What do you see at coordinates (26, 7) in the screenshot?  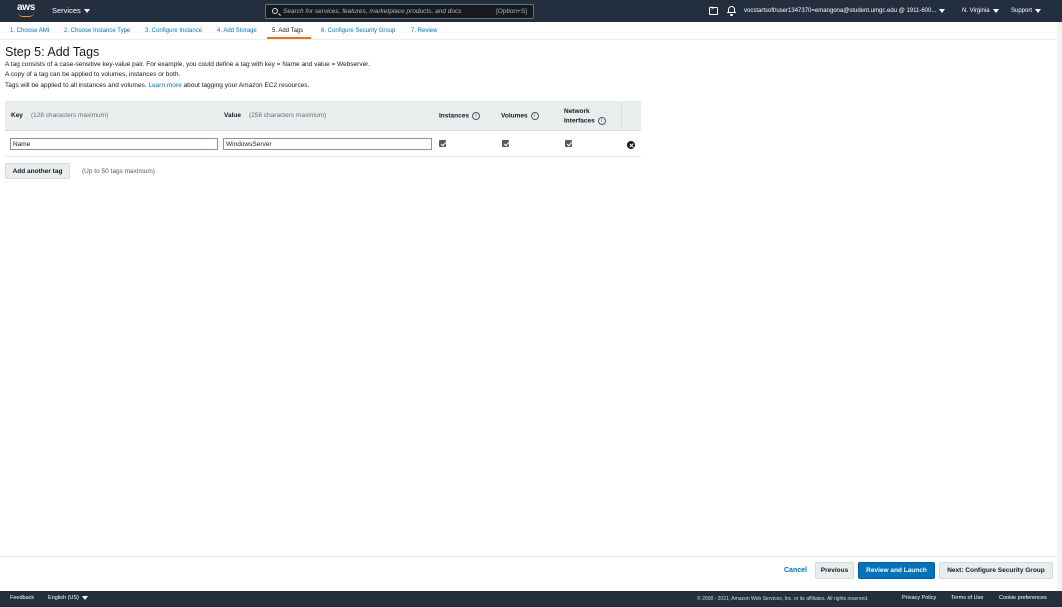 I see `aws-logo-text: aws` at bounding box center [26, 7].